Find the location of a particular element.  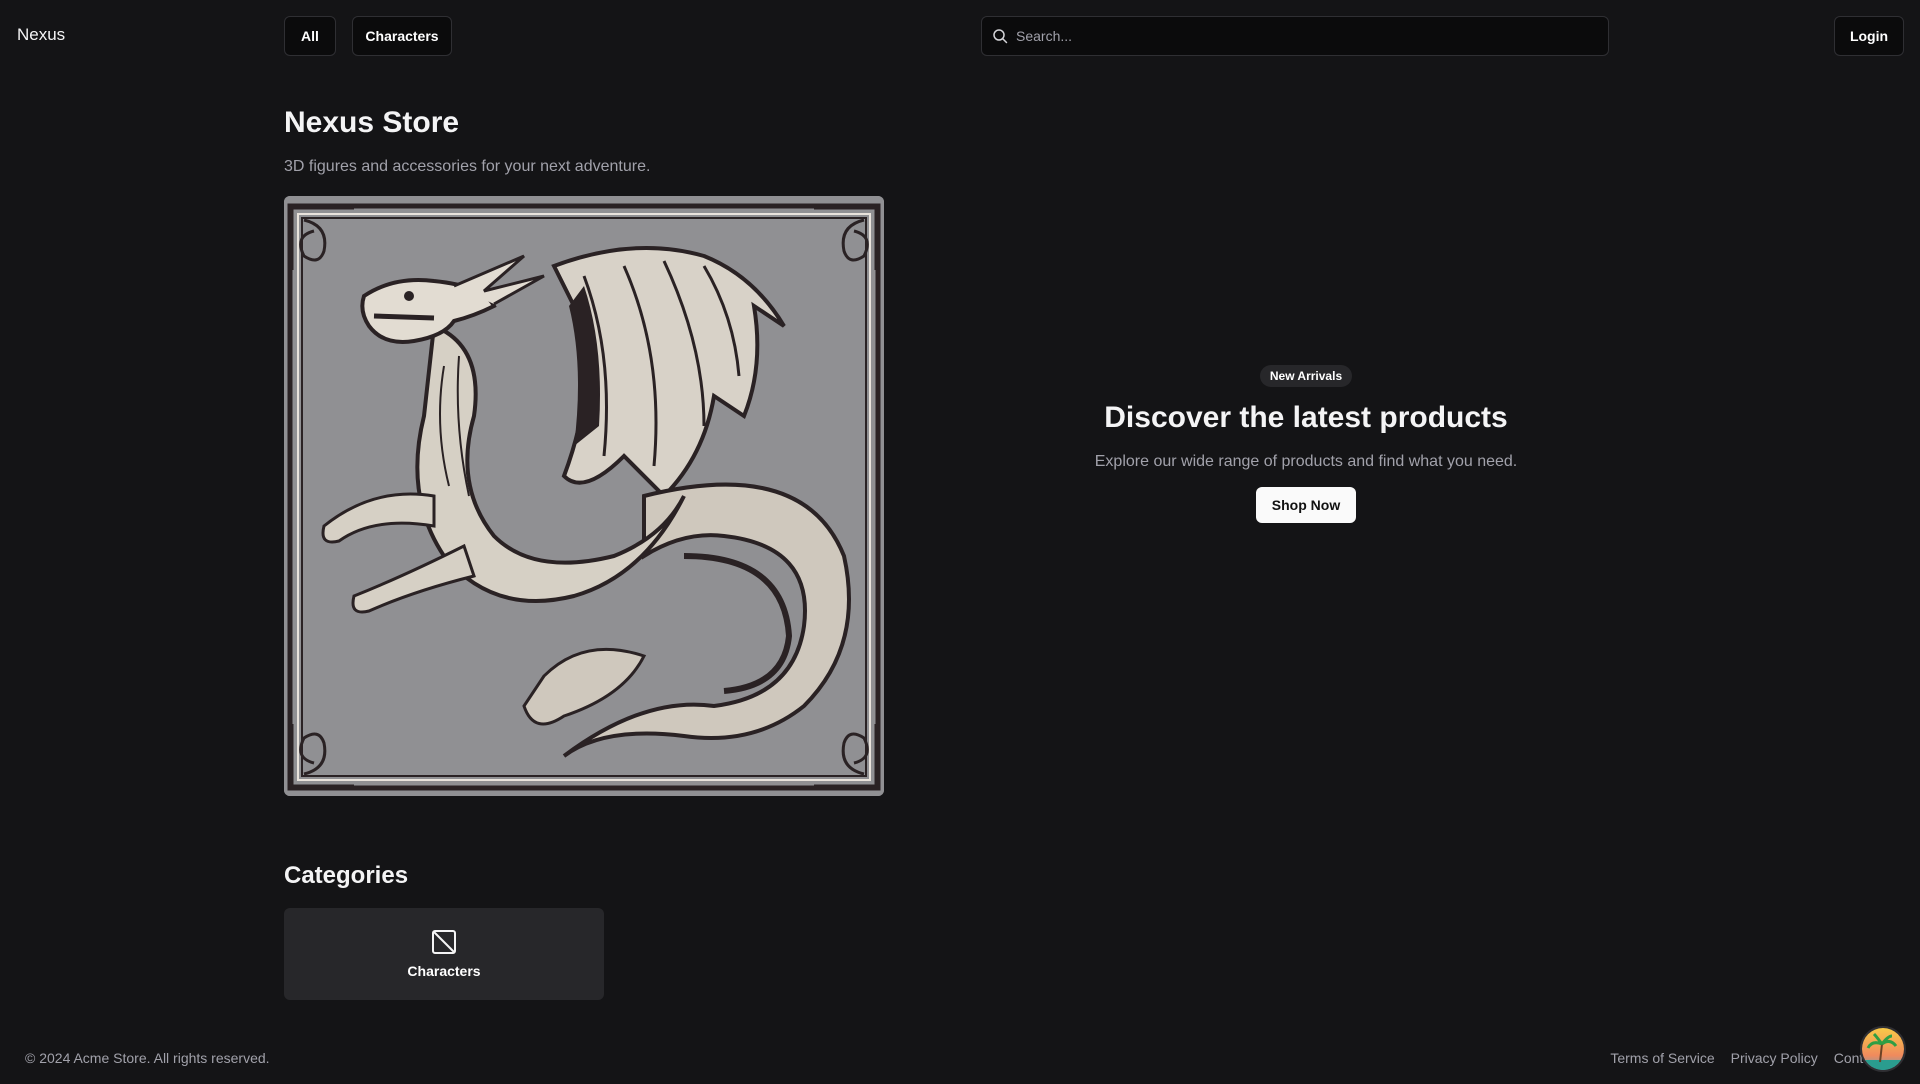

nav-all-button: All is located at coordinates (310, 36).